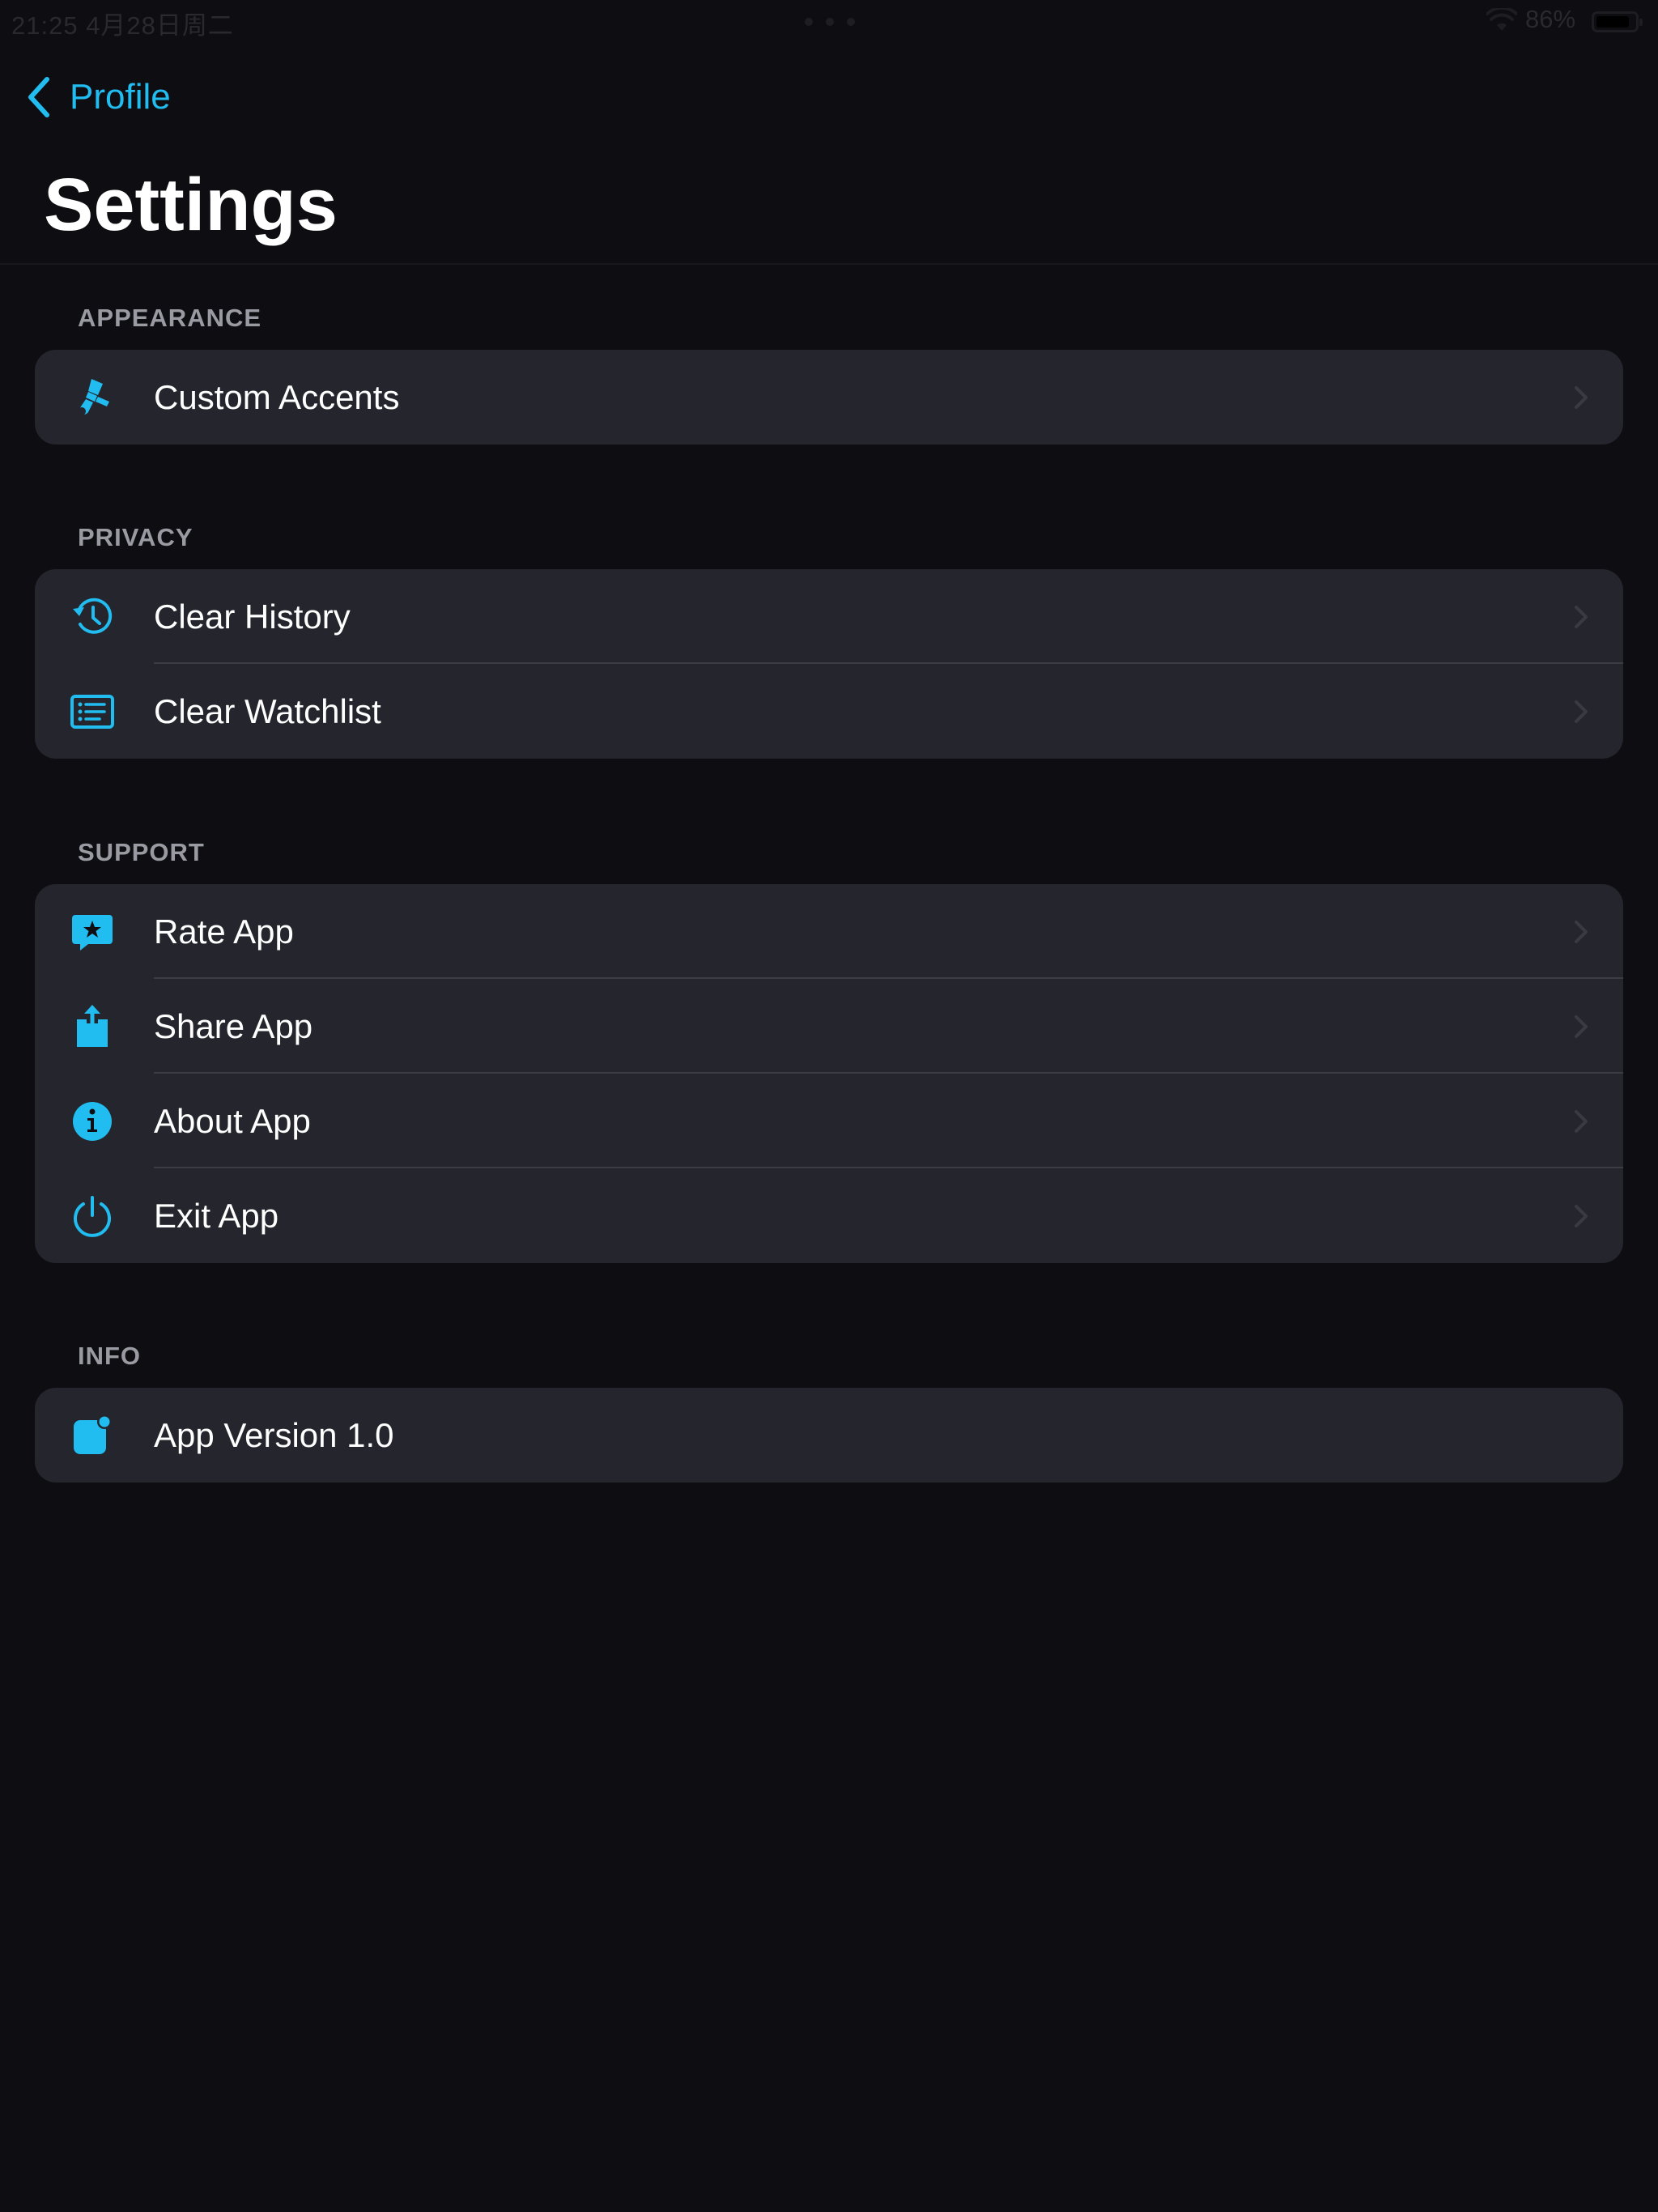  What do you see at coordinates (92, 1436) in the screenshot?
I see `app-badge-icon` at bounding box center [92, 1436].